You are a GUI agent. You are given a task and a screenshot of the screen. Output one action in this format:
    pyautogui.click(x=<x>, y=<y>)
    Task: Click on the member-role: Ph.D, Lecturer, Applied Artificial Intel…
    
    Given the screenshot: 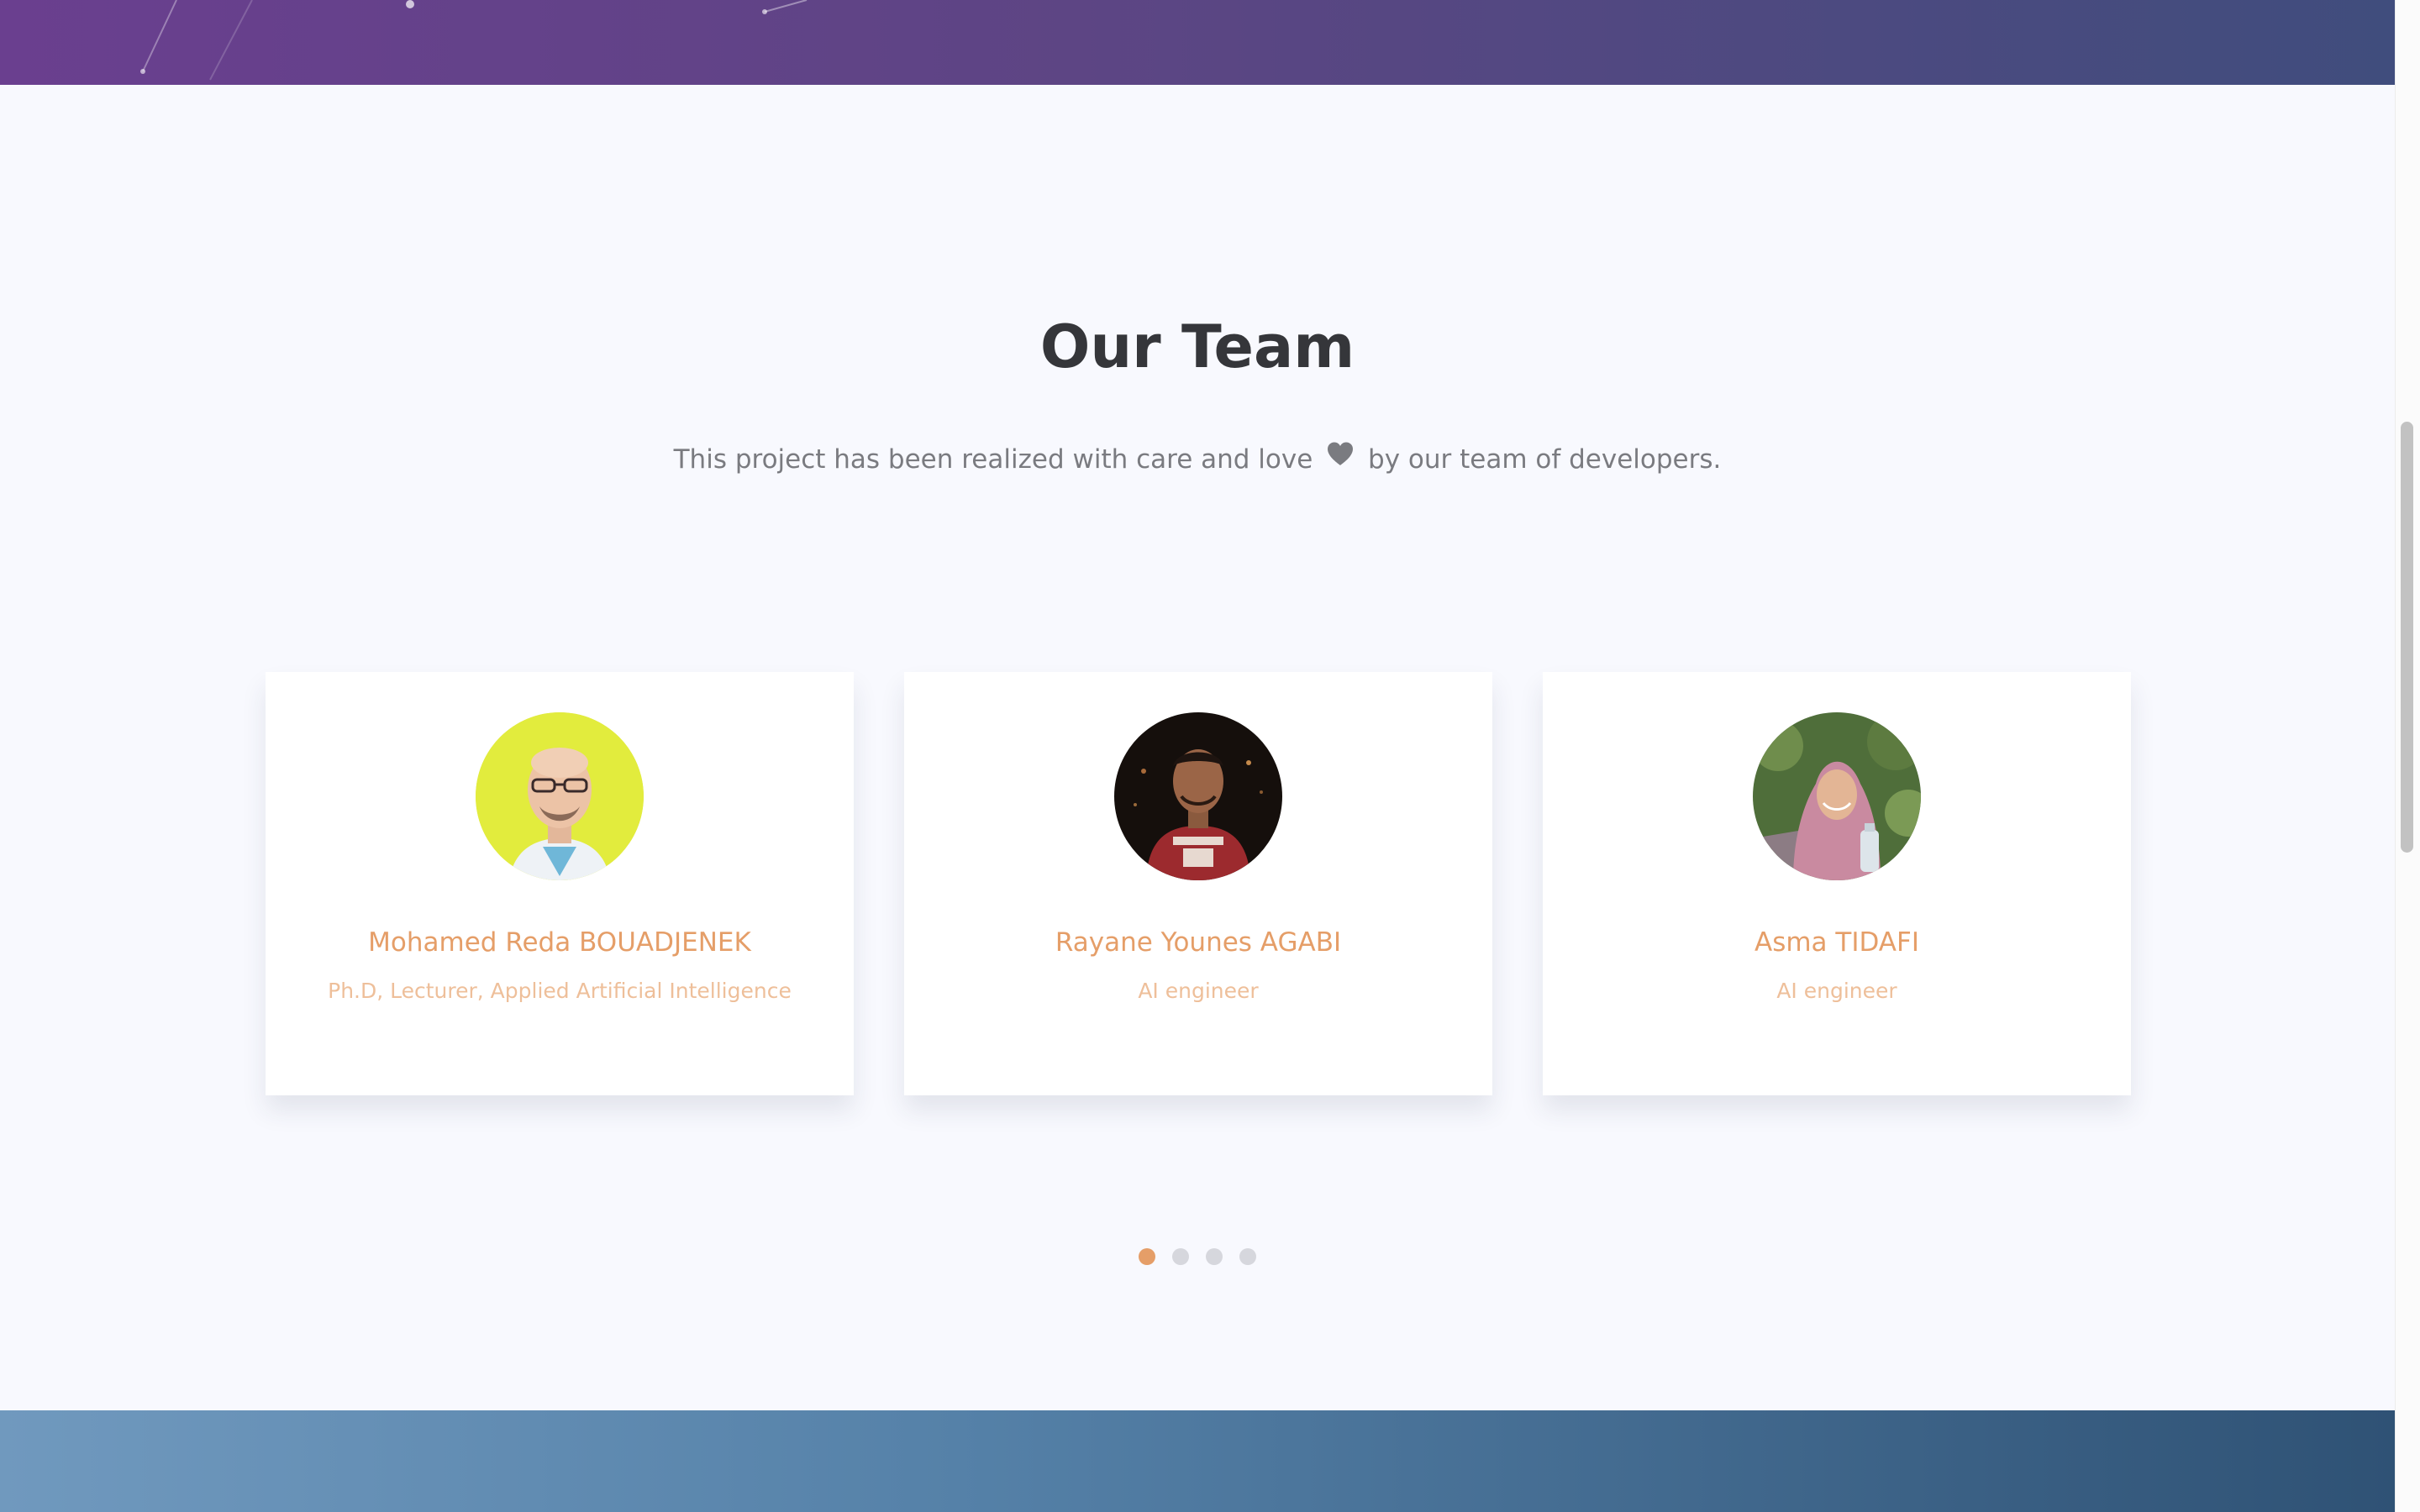 What is the action you would take?
    pyautogui.click(x=560, y=991)
    